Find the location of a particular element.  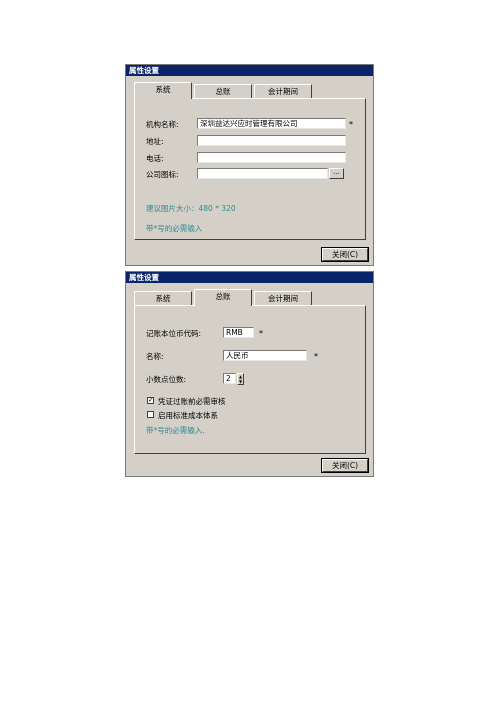

address-field is located at coordinates (271, 140).